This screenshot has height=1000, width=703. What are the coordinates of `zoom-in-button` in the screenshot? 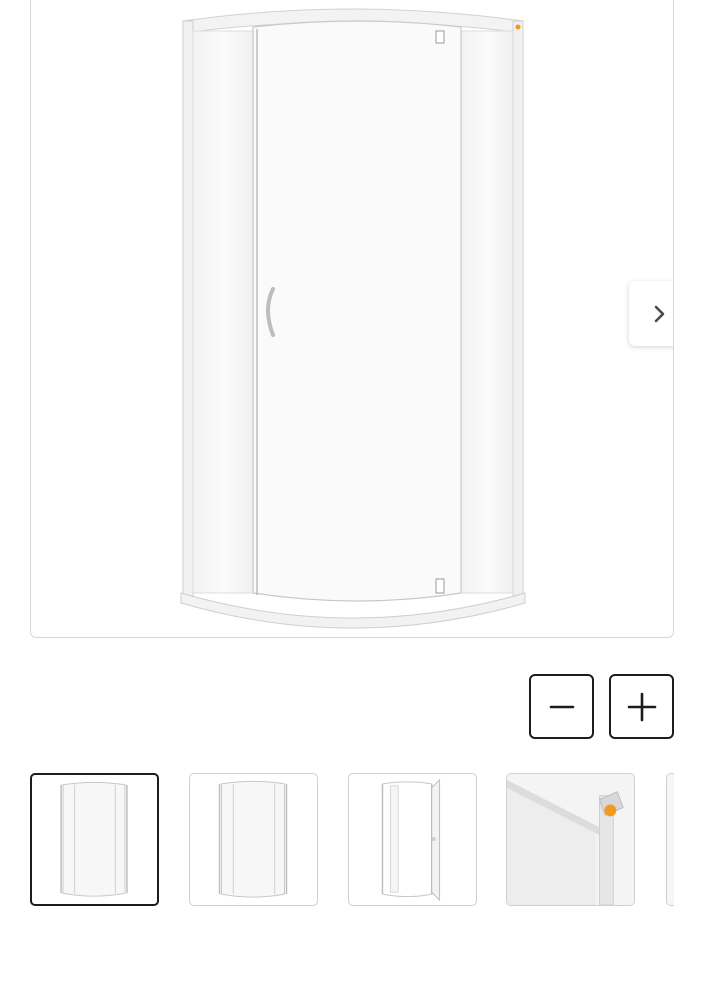 It's located at (641, 706).